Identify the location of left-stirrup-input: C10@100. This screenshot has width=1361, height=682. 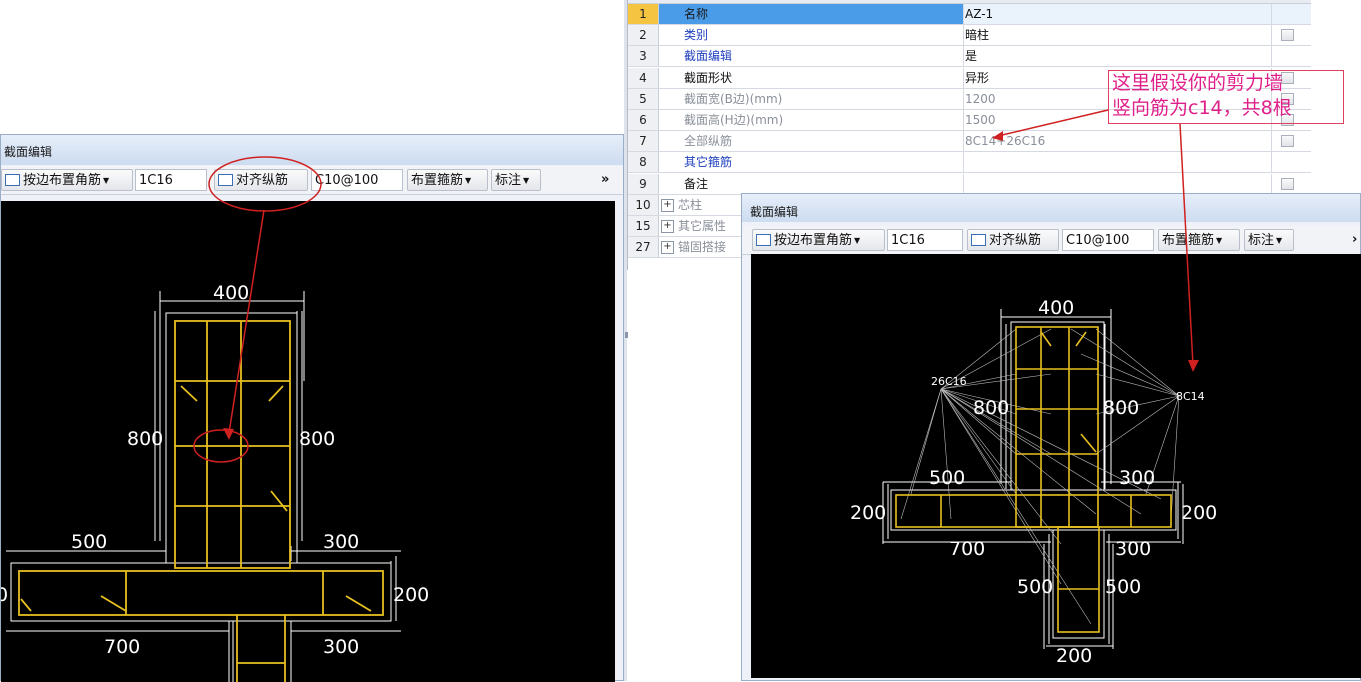
(357, 180).